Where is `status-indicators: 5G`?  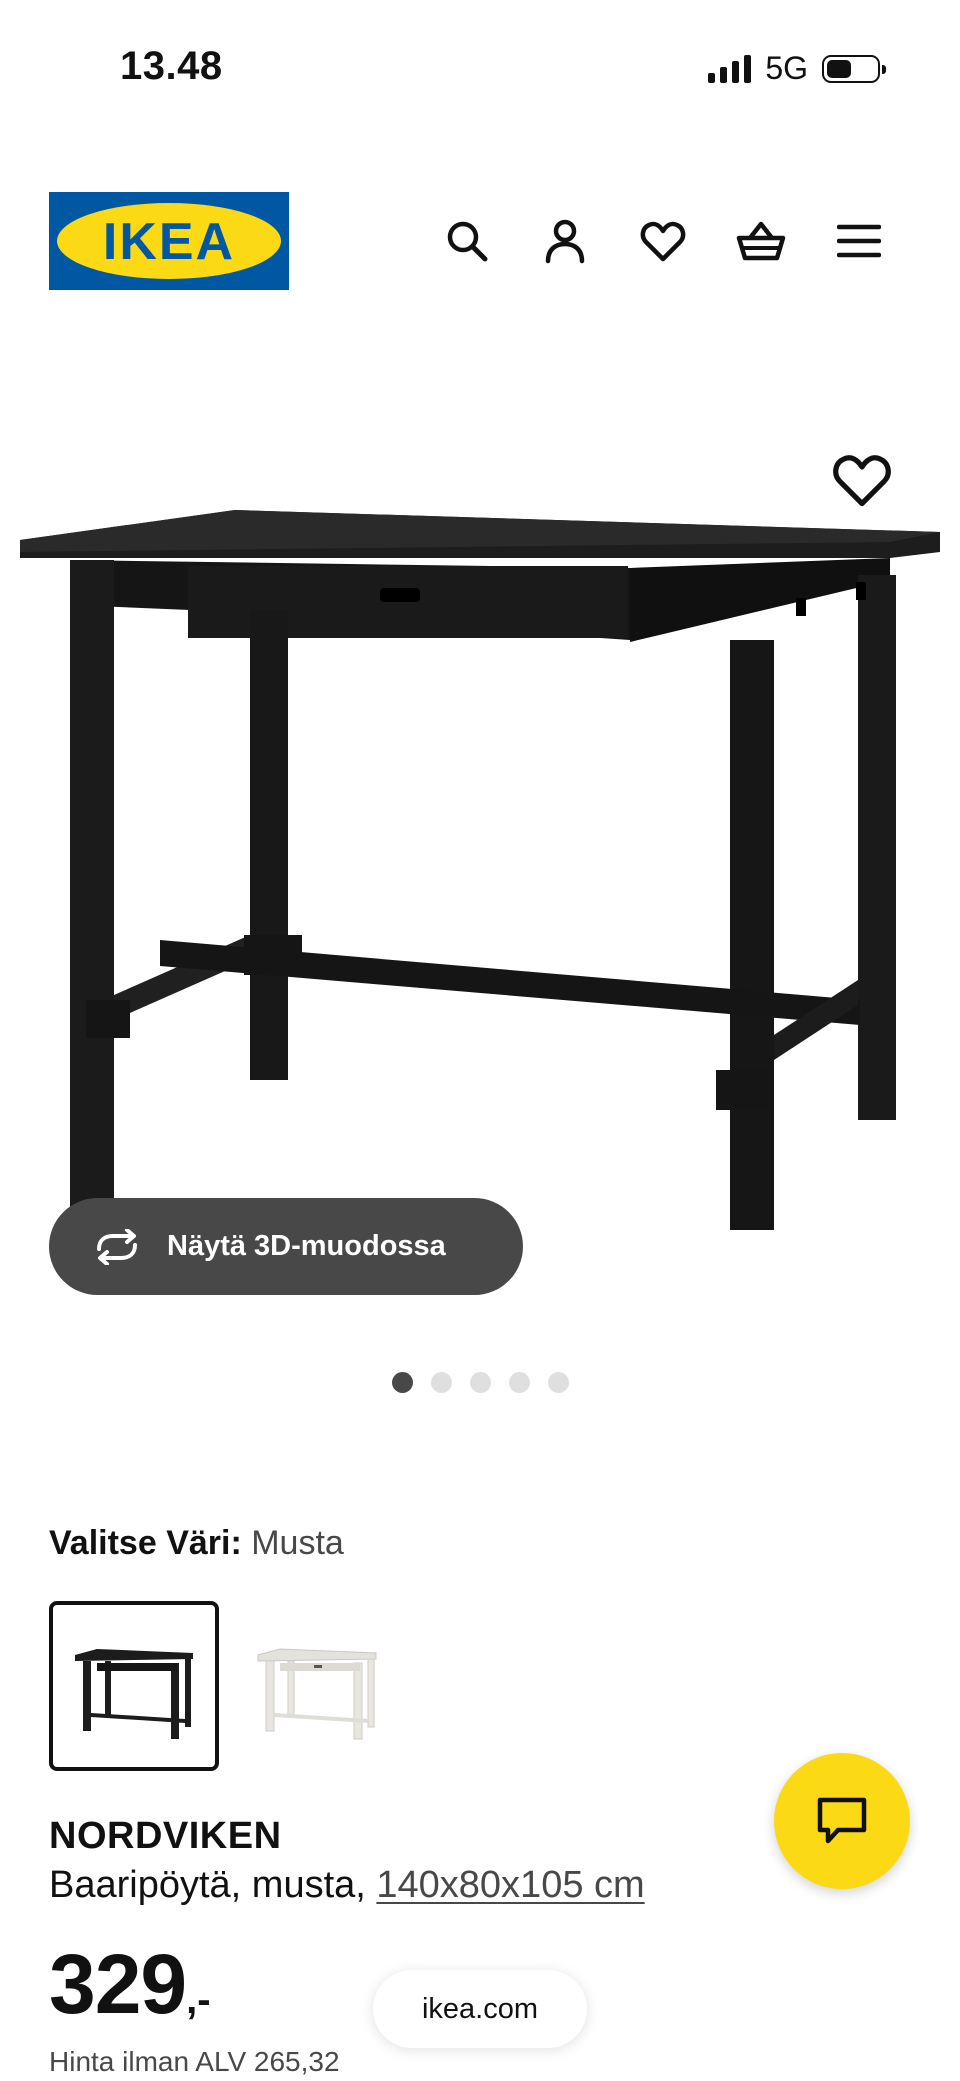
status-indicators: 5G is located at coordinates (797, 68).